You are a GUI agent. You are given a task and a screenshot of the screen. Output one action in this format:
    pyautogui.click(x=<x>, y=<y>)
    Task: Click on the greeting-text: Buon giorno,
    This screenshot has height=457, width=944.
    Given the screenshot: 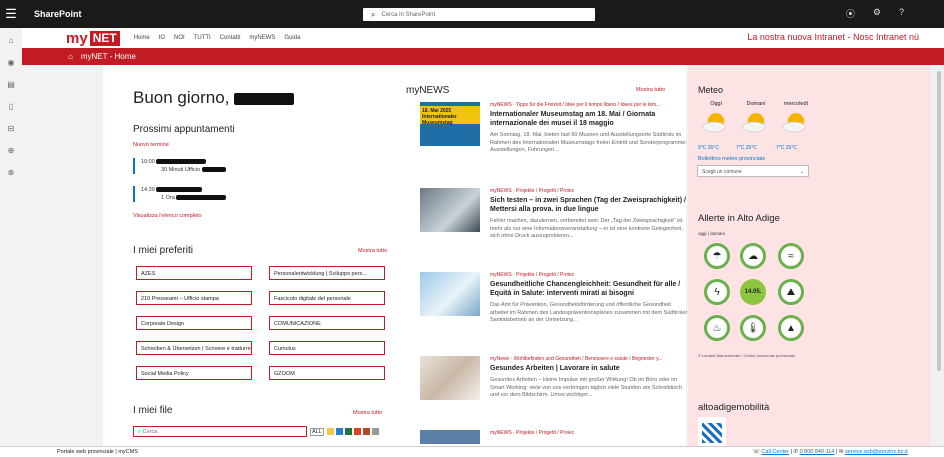 What is the action you would take?
    pyautogui.click(x=181, y=97)
    